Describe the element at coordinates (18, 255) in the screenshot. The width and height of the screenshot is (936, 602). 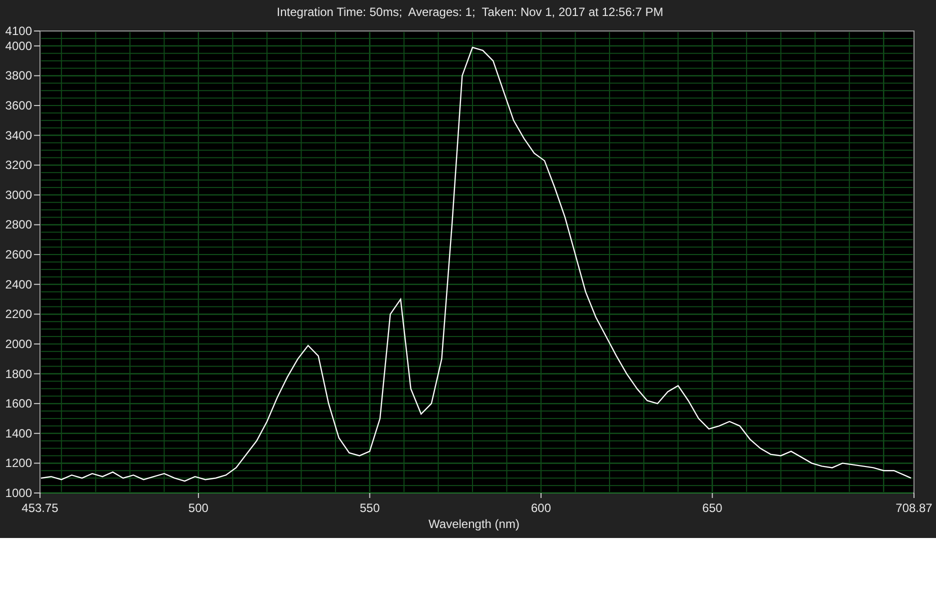
I see `axis-tick-label: 2600` at that location.